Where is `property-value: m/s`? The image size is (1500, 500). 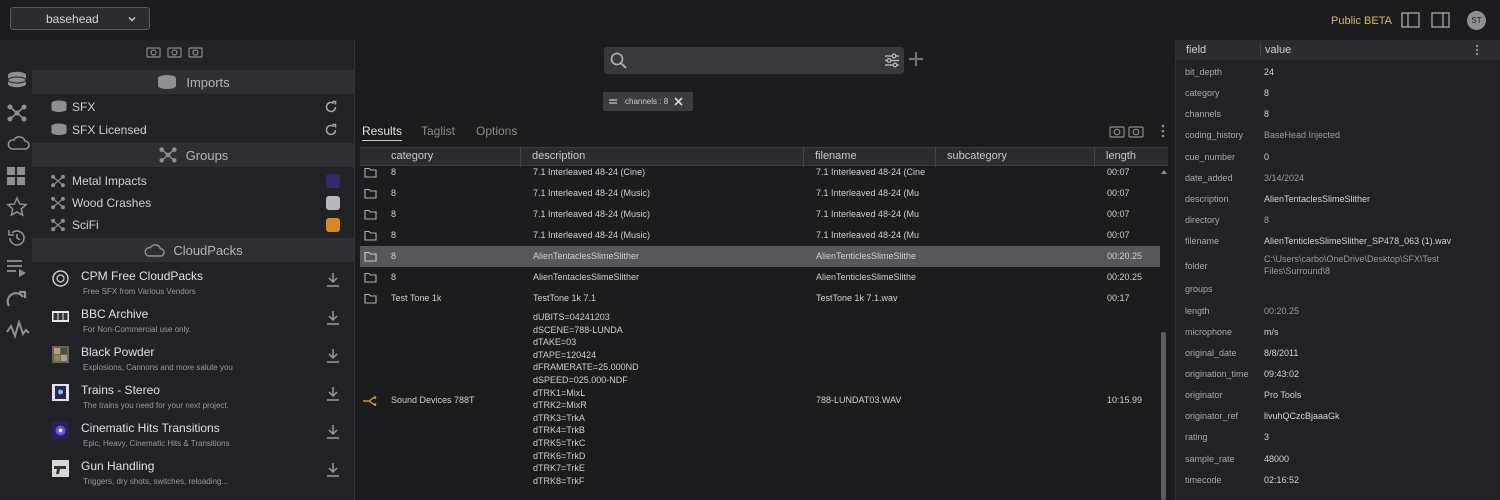
property-value: m/s is located at coordinates (1271, 332).